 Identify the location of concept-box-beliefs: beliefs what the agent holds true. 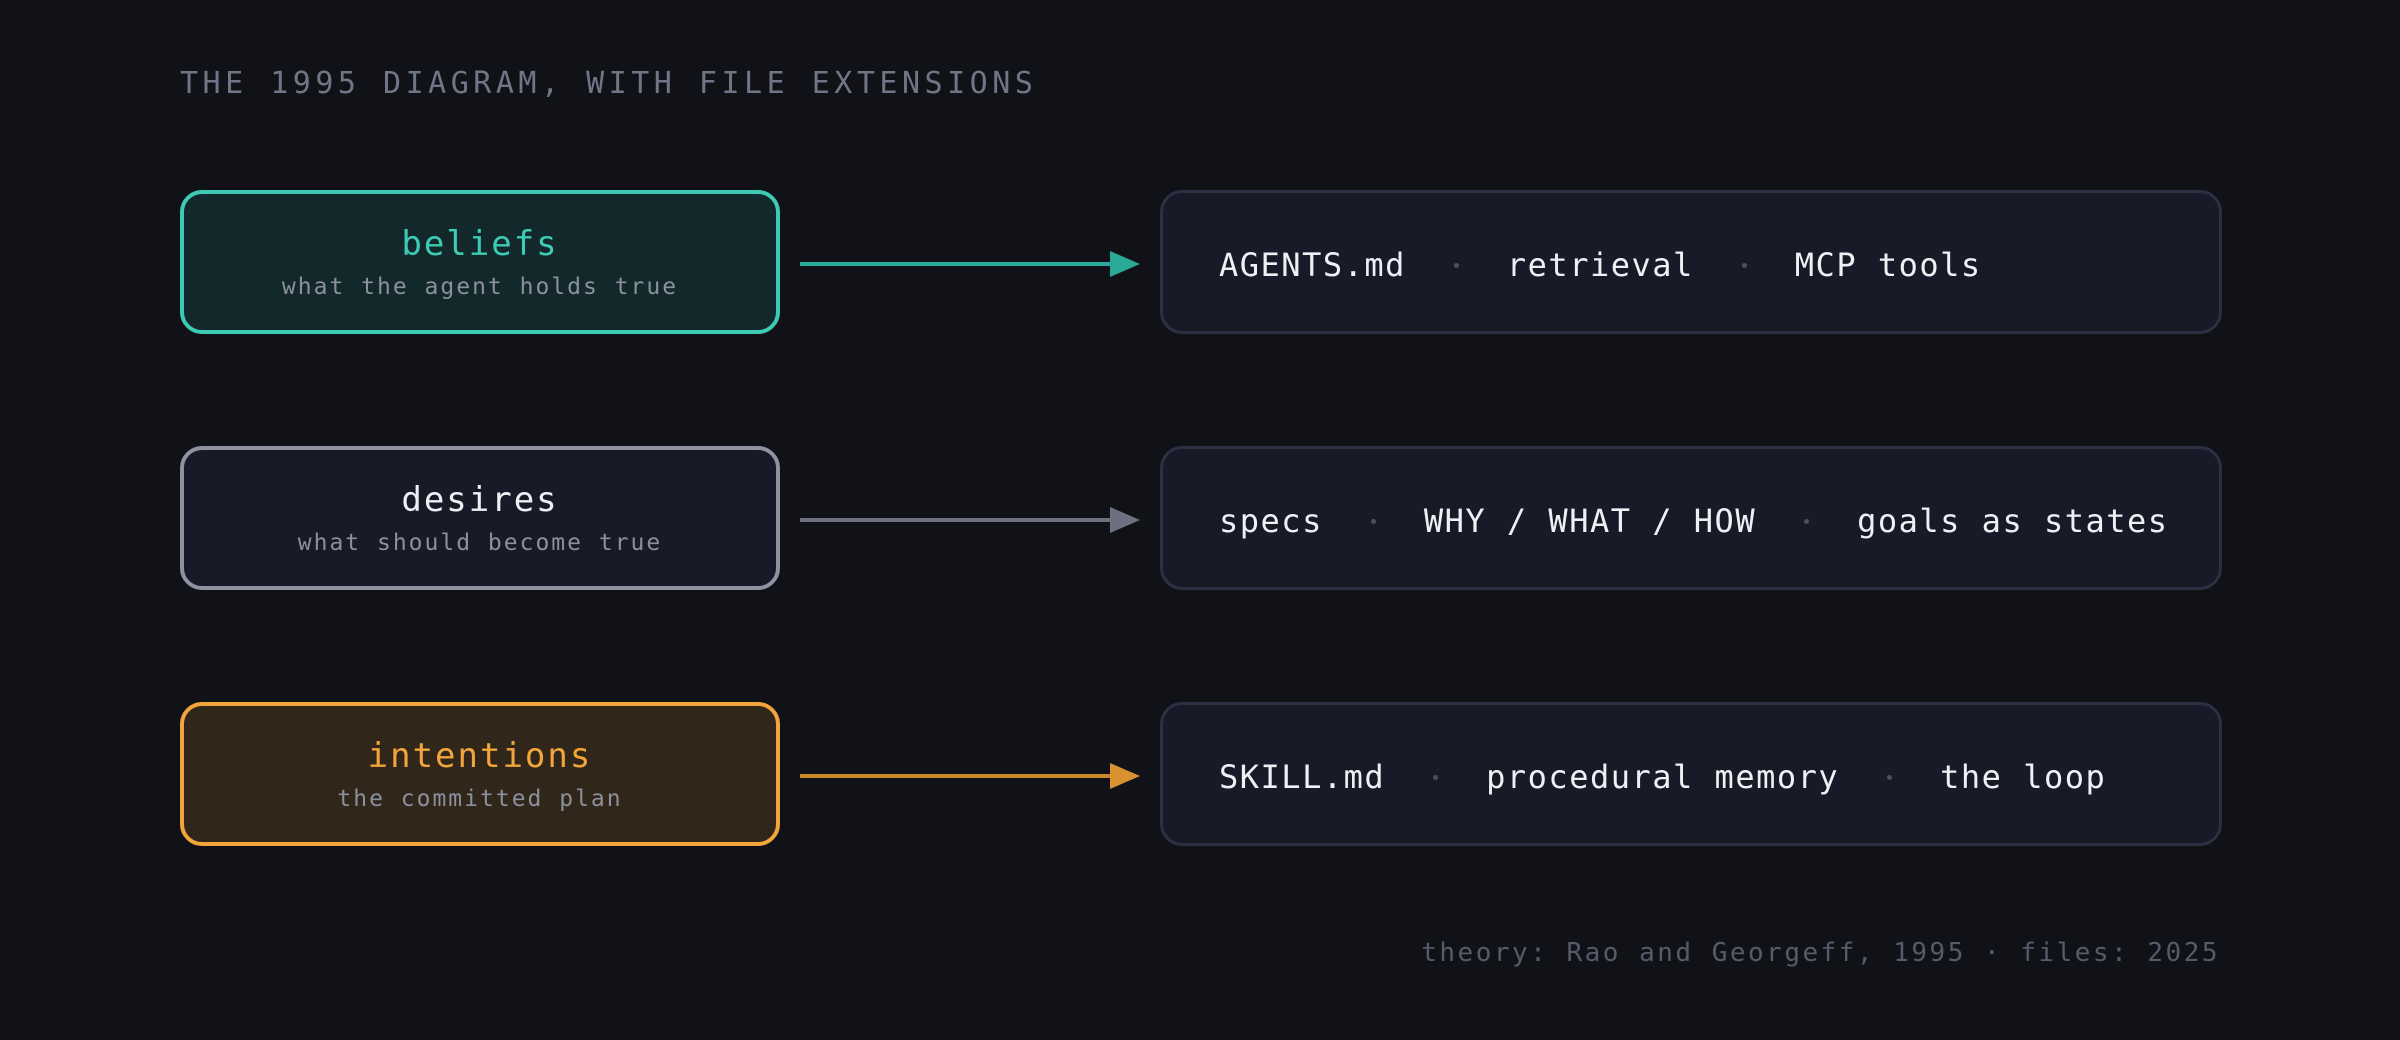
(480, 262).